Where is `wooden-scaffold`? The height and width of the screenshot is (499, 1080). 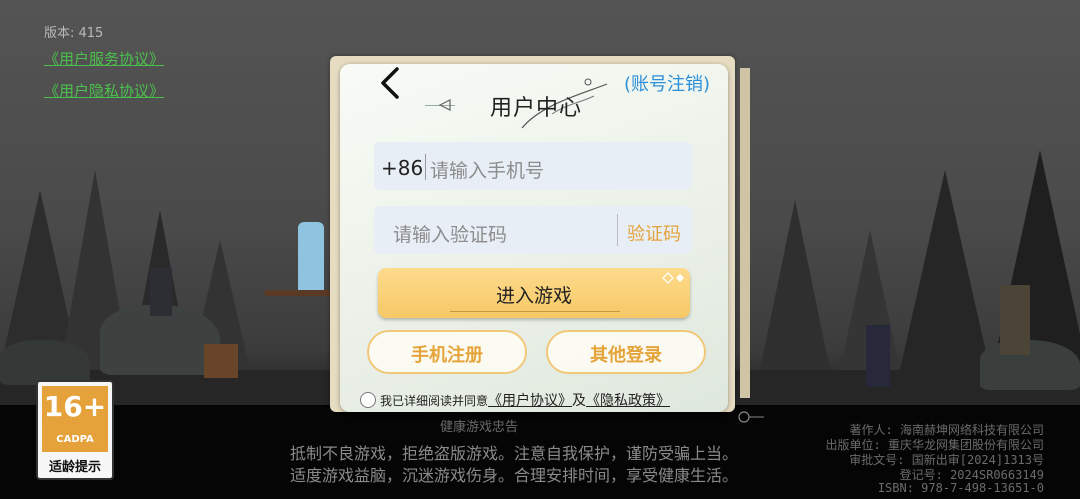
wooden-scaffold is located at coordinates (300, 293).